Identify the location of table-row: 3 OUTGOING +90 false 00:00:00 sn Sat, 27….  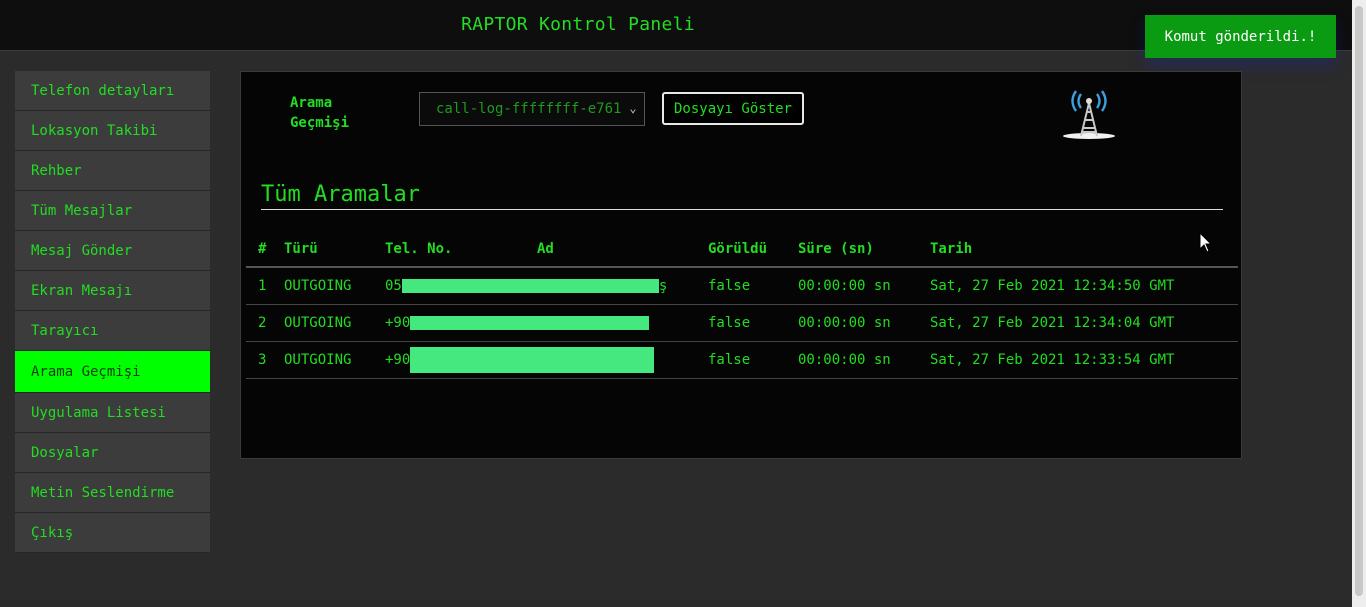
(742, 360).